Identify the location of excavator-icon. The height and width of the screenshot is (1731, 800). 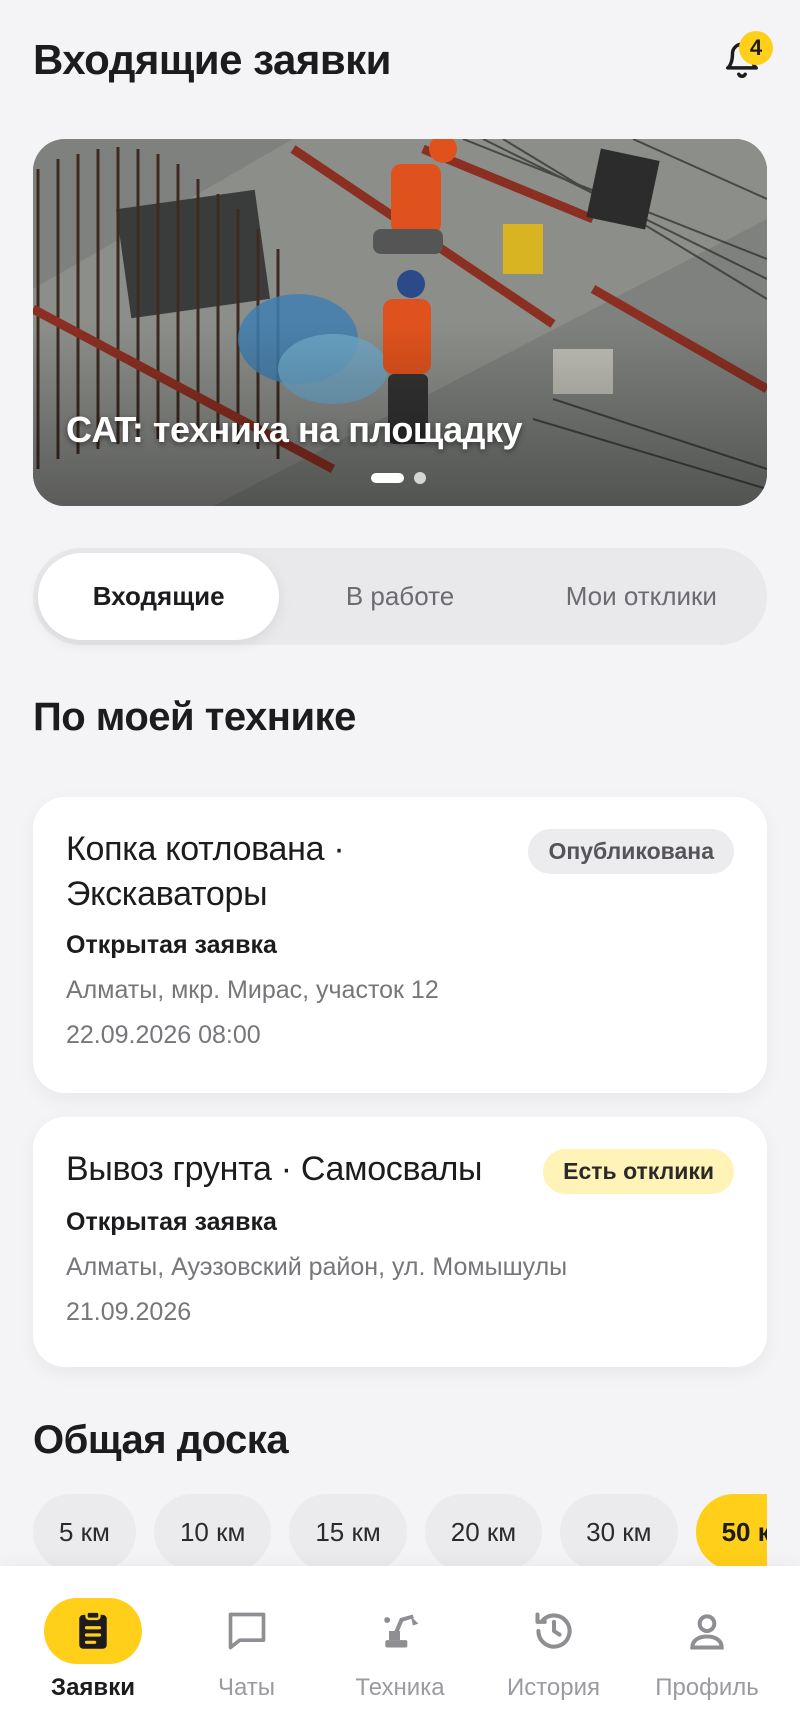
(400, 1631).